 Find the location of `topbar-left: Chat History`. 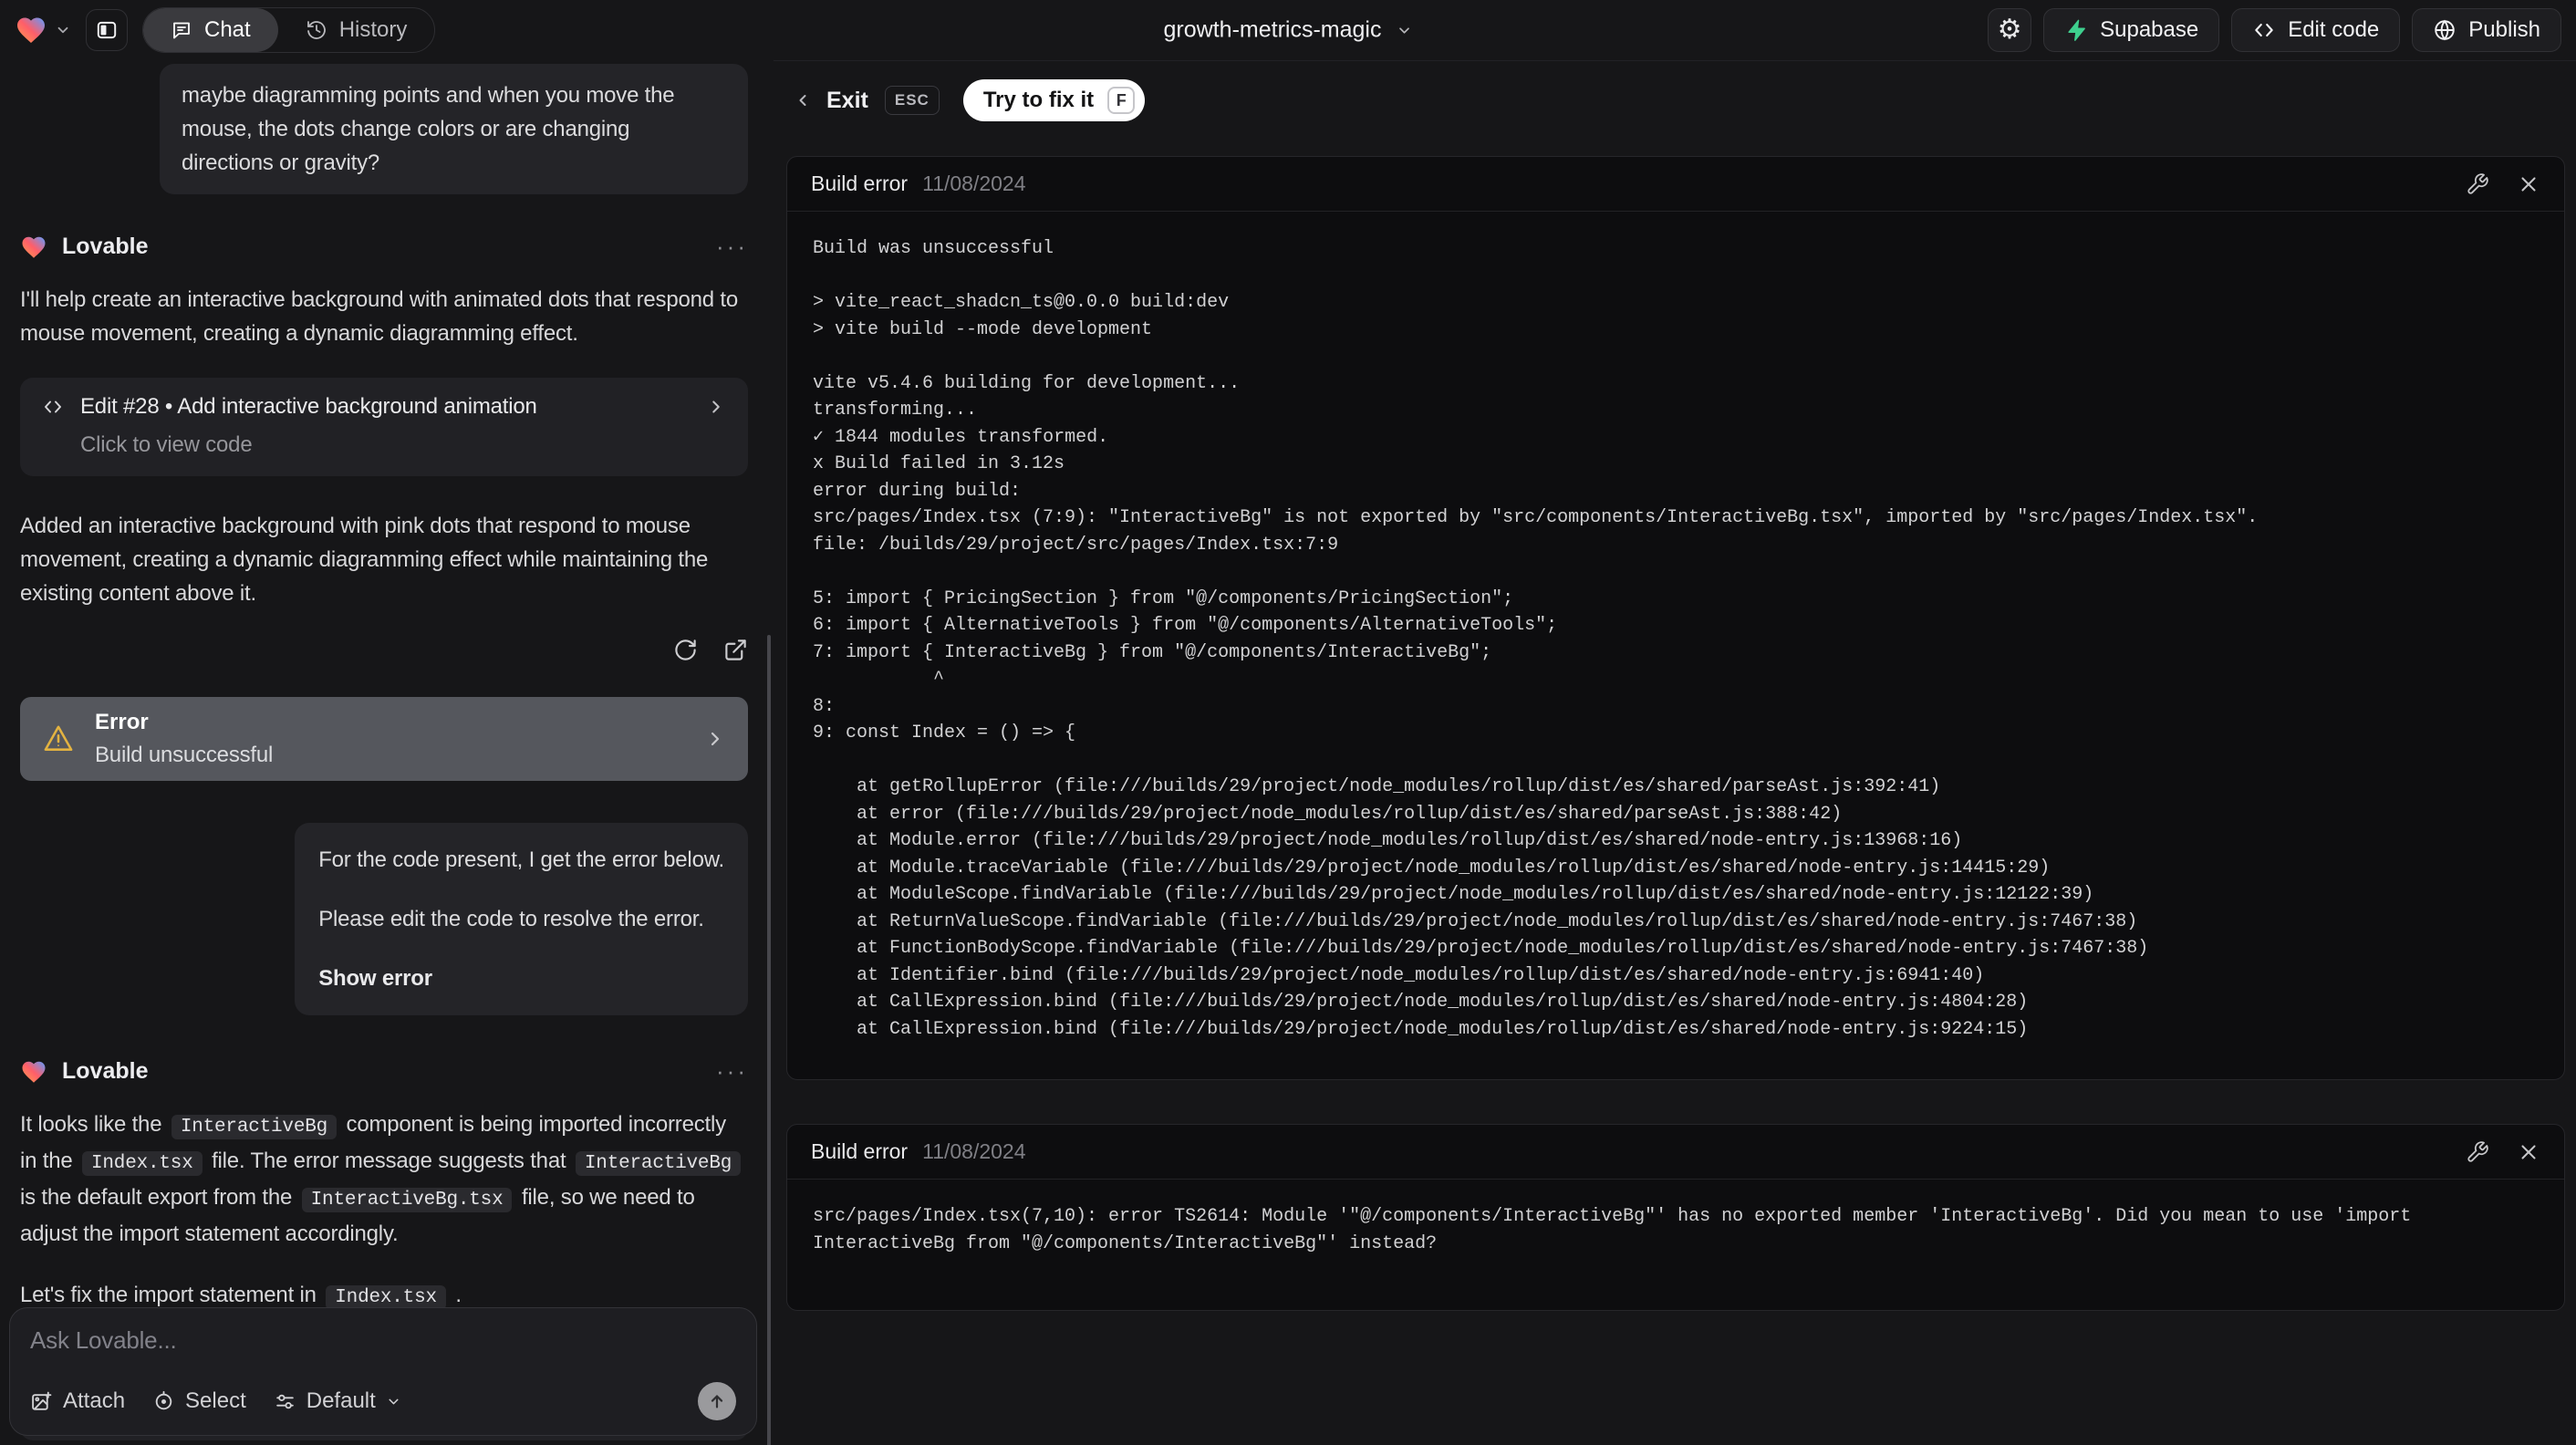

topbar-left: Chat History is located at coordinates (225, 30).